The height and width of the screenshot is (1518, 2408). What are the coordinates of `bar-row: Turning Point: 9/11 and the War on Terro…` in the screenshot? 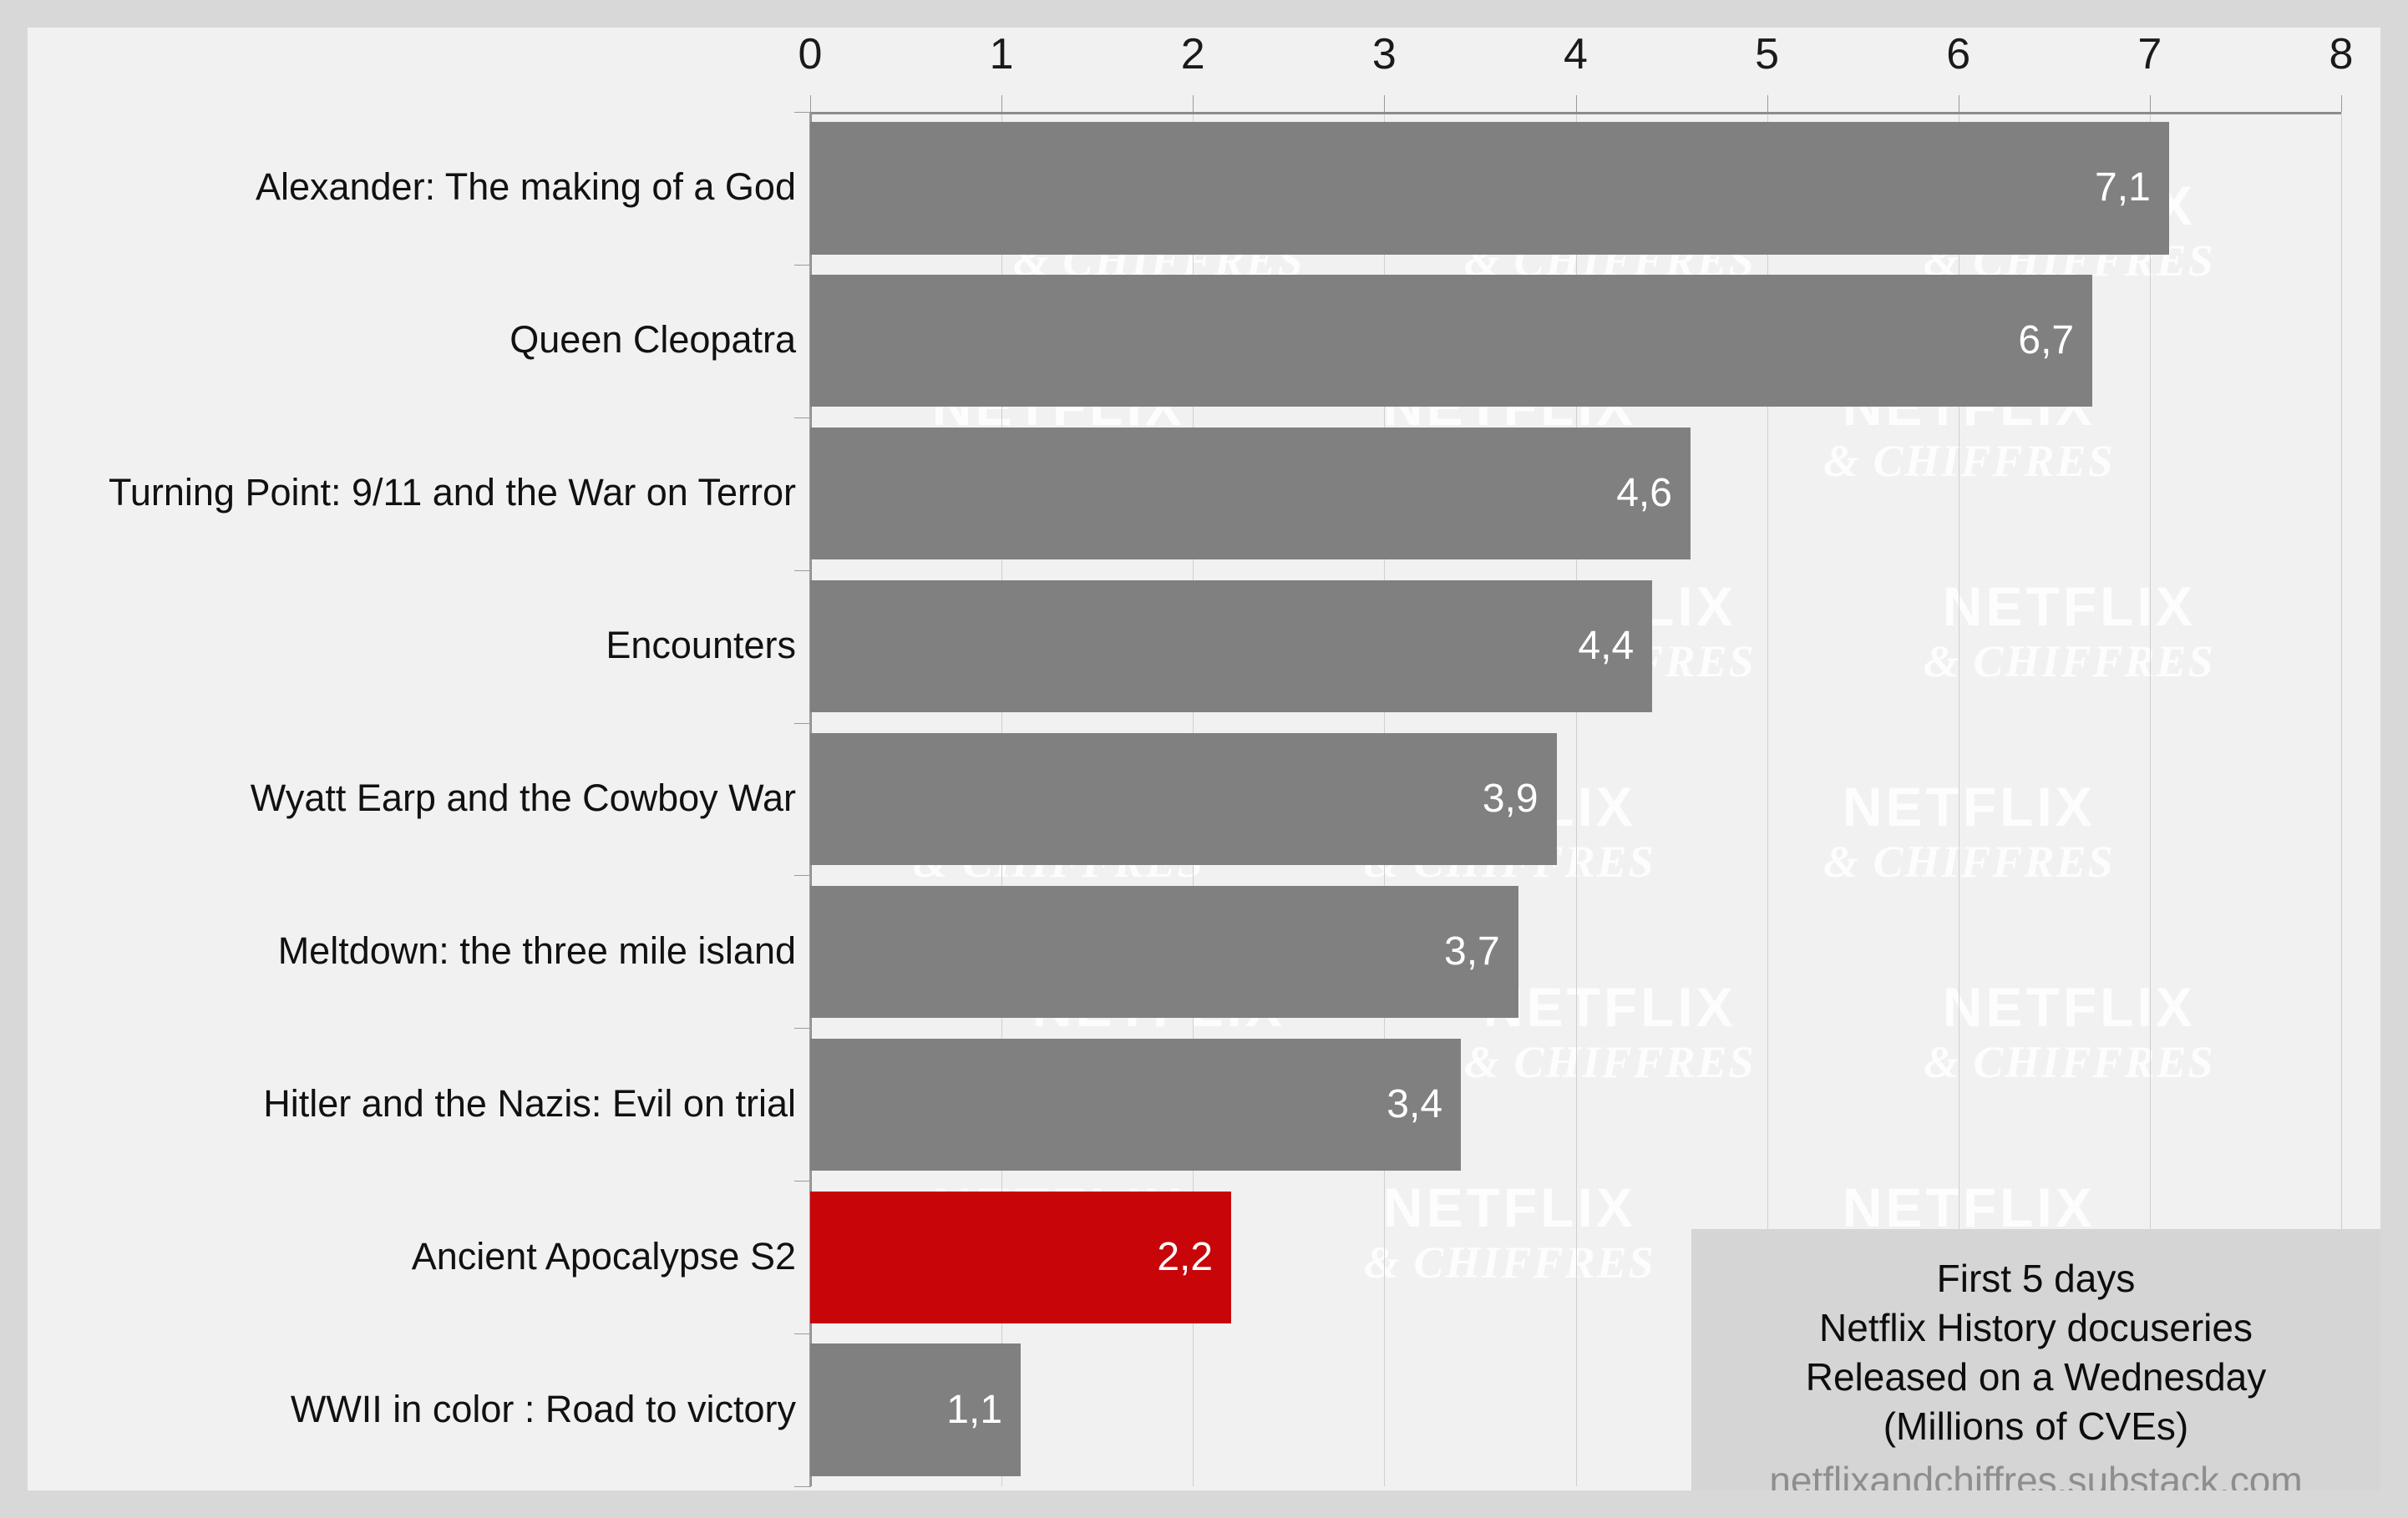 It's located at (1204, 493).